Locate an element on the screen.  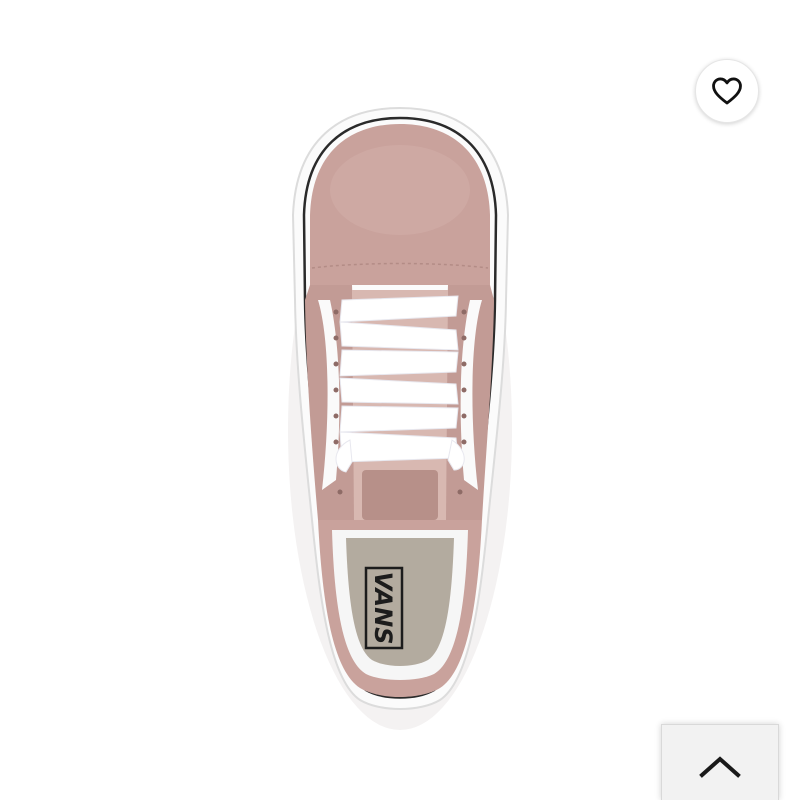
scroll-to-top-button is located at coordinates (720, 762).